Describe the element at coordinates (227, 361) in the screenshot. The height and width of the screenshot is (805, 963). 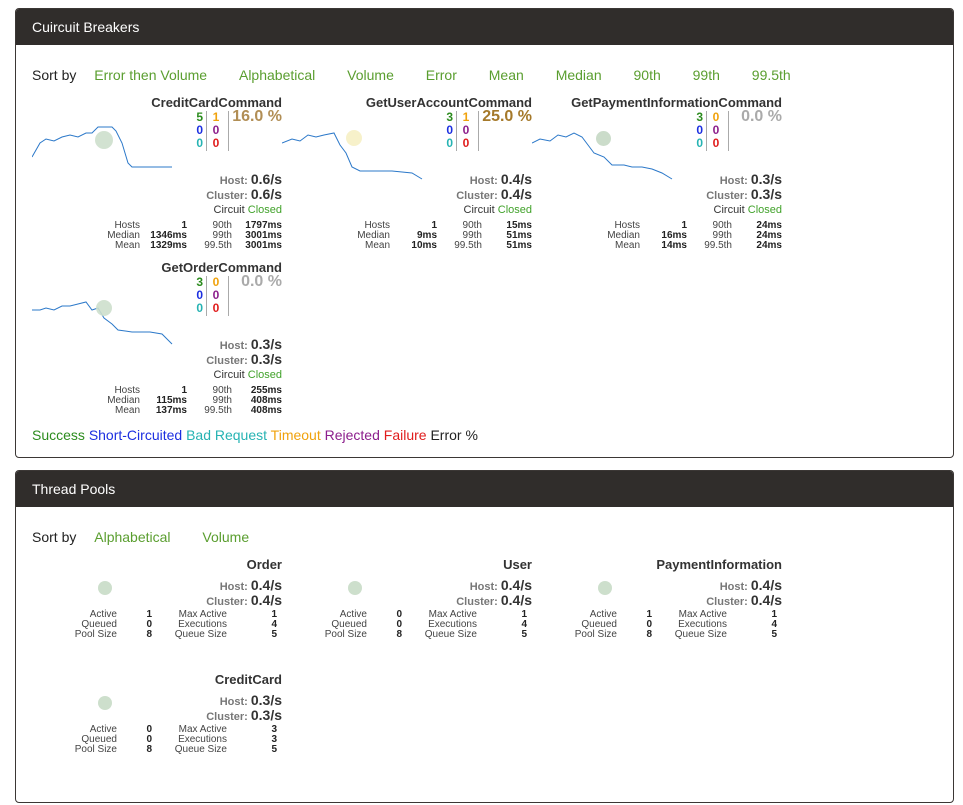
I see `cluster-label: Cluster:` at that location.